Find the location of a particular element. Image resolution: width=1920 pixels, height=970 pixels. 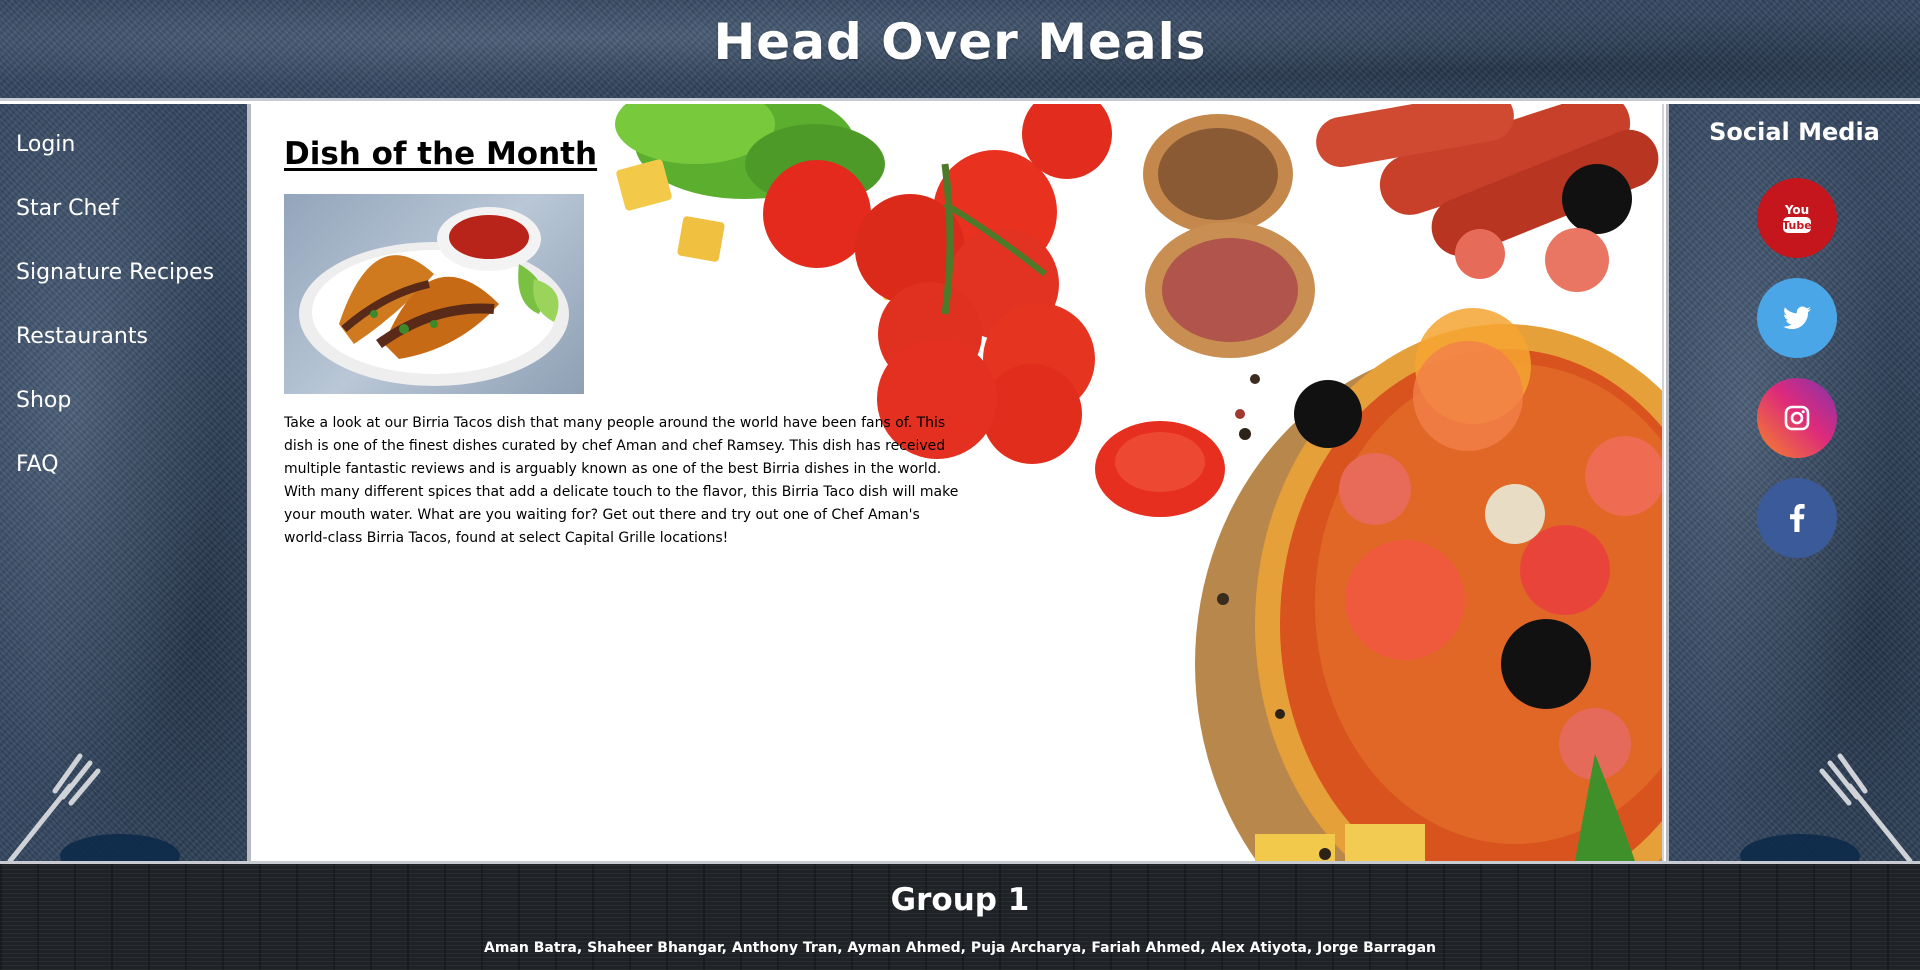

svg-text: Tube is located at coordinates (1796, 225).